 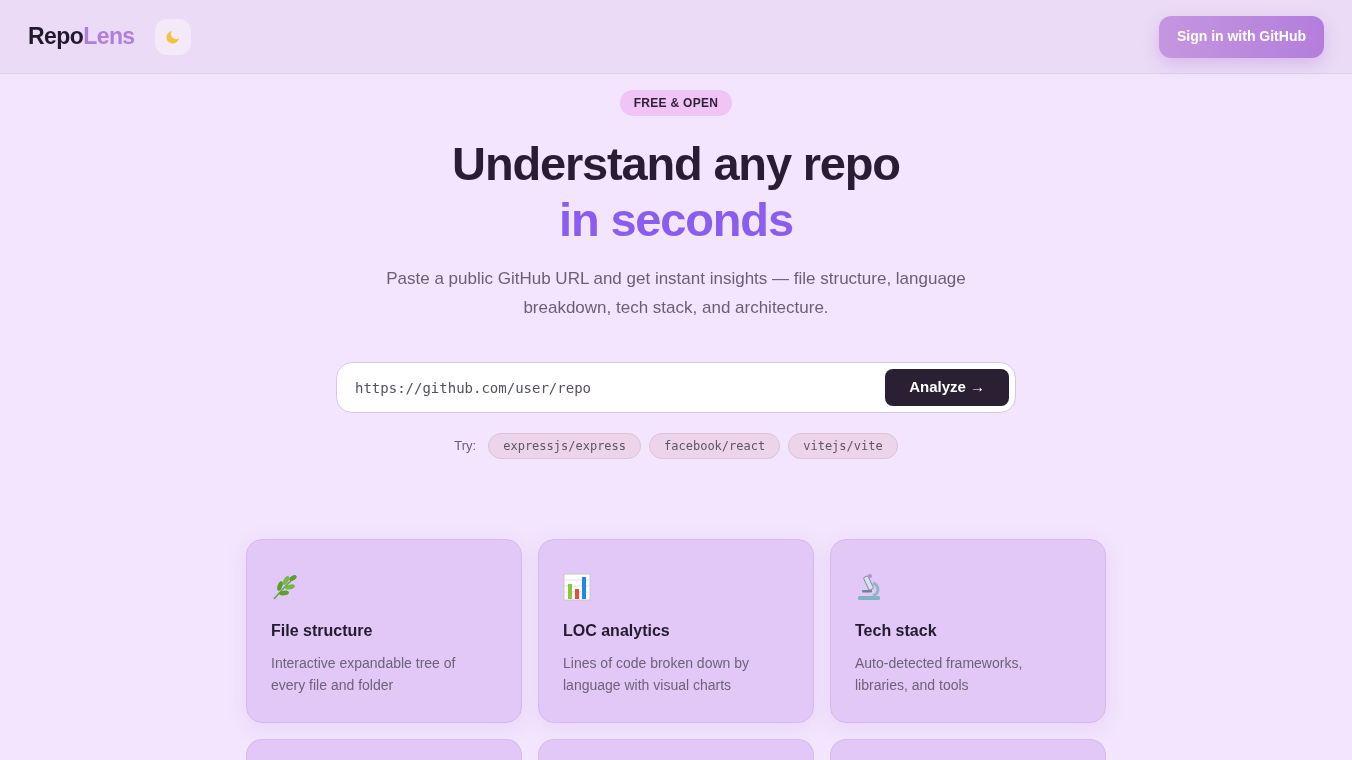 What do you see at coordinates (565, 446) in the screenshot?
I see `example-chip: expressjs/express` at bounding box center [565, 446].